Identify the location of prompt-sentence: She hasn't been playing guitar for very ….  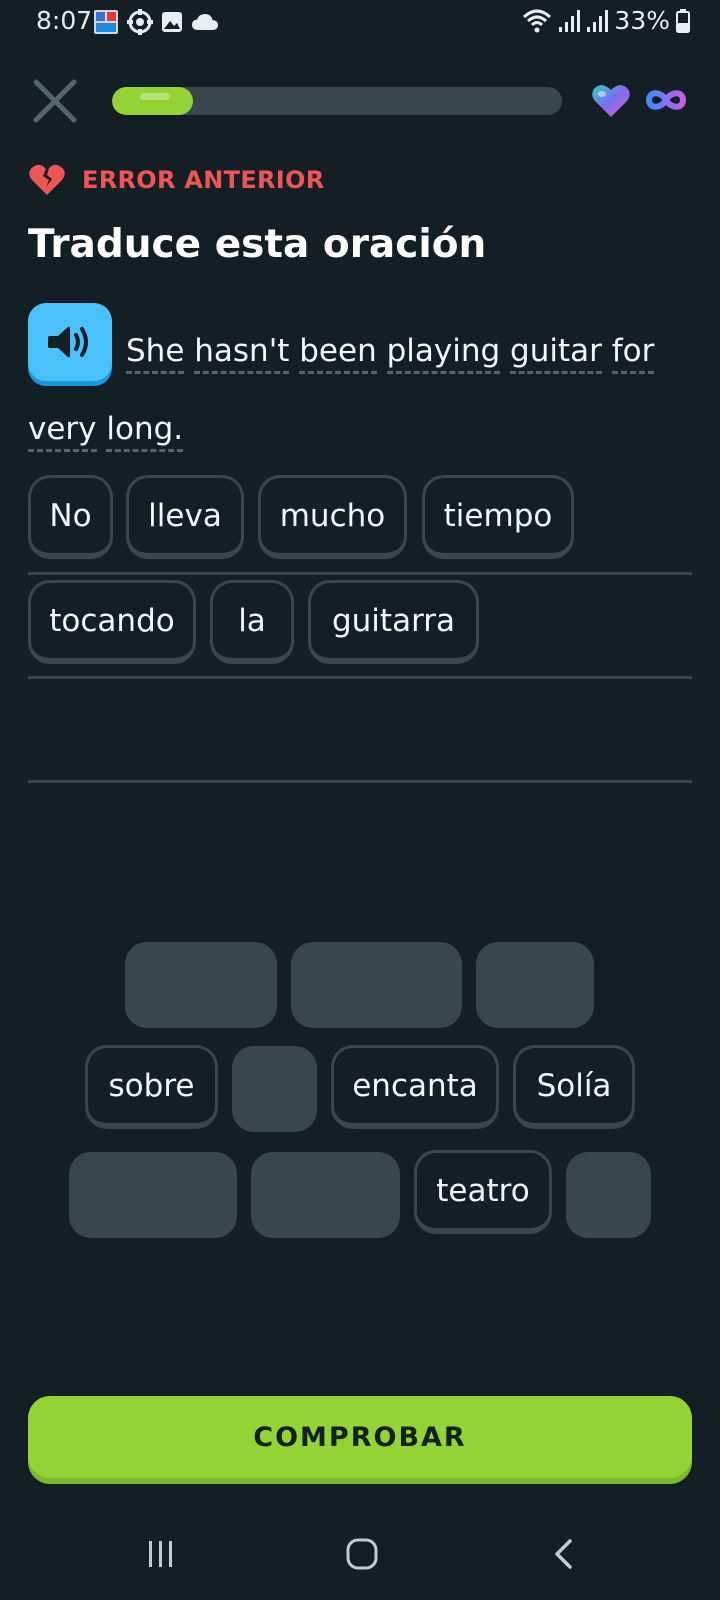
(353, 390).